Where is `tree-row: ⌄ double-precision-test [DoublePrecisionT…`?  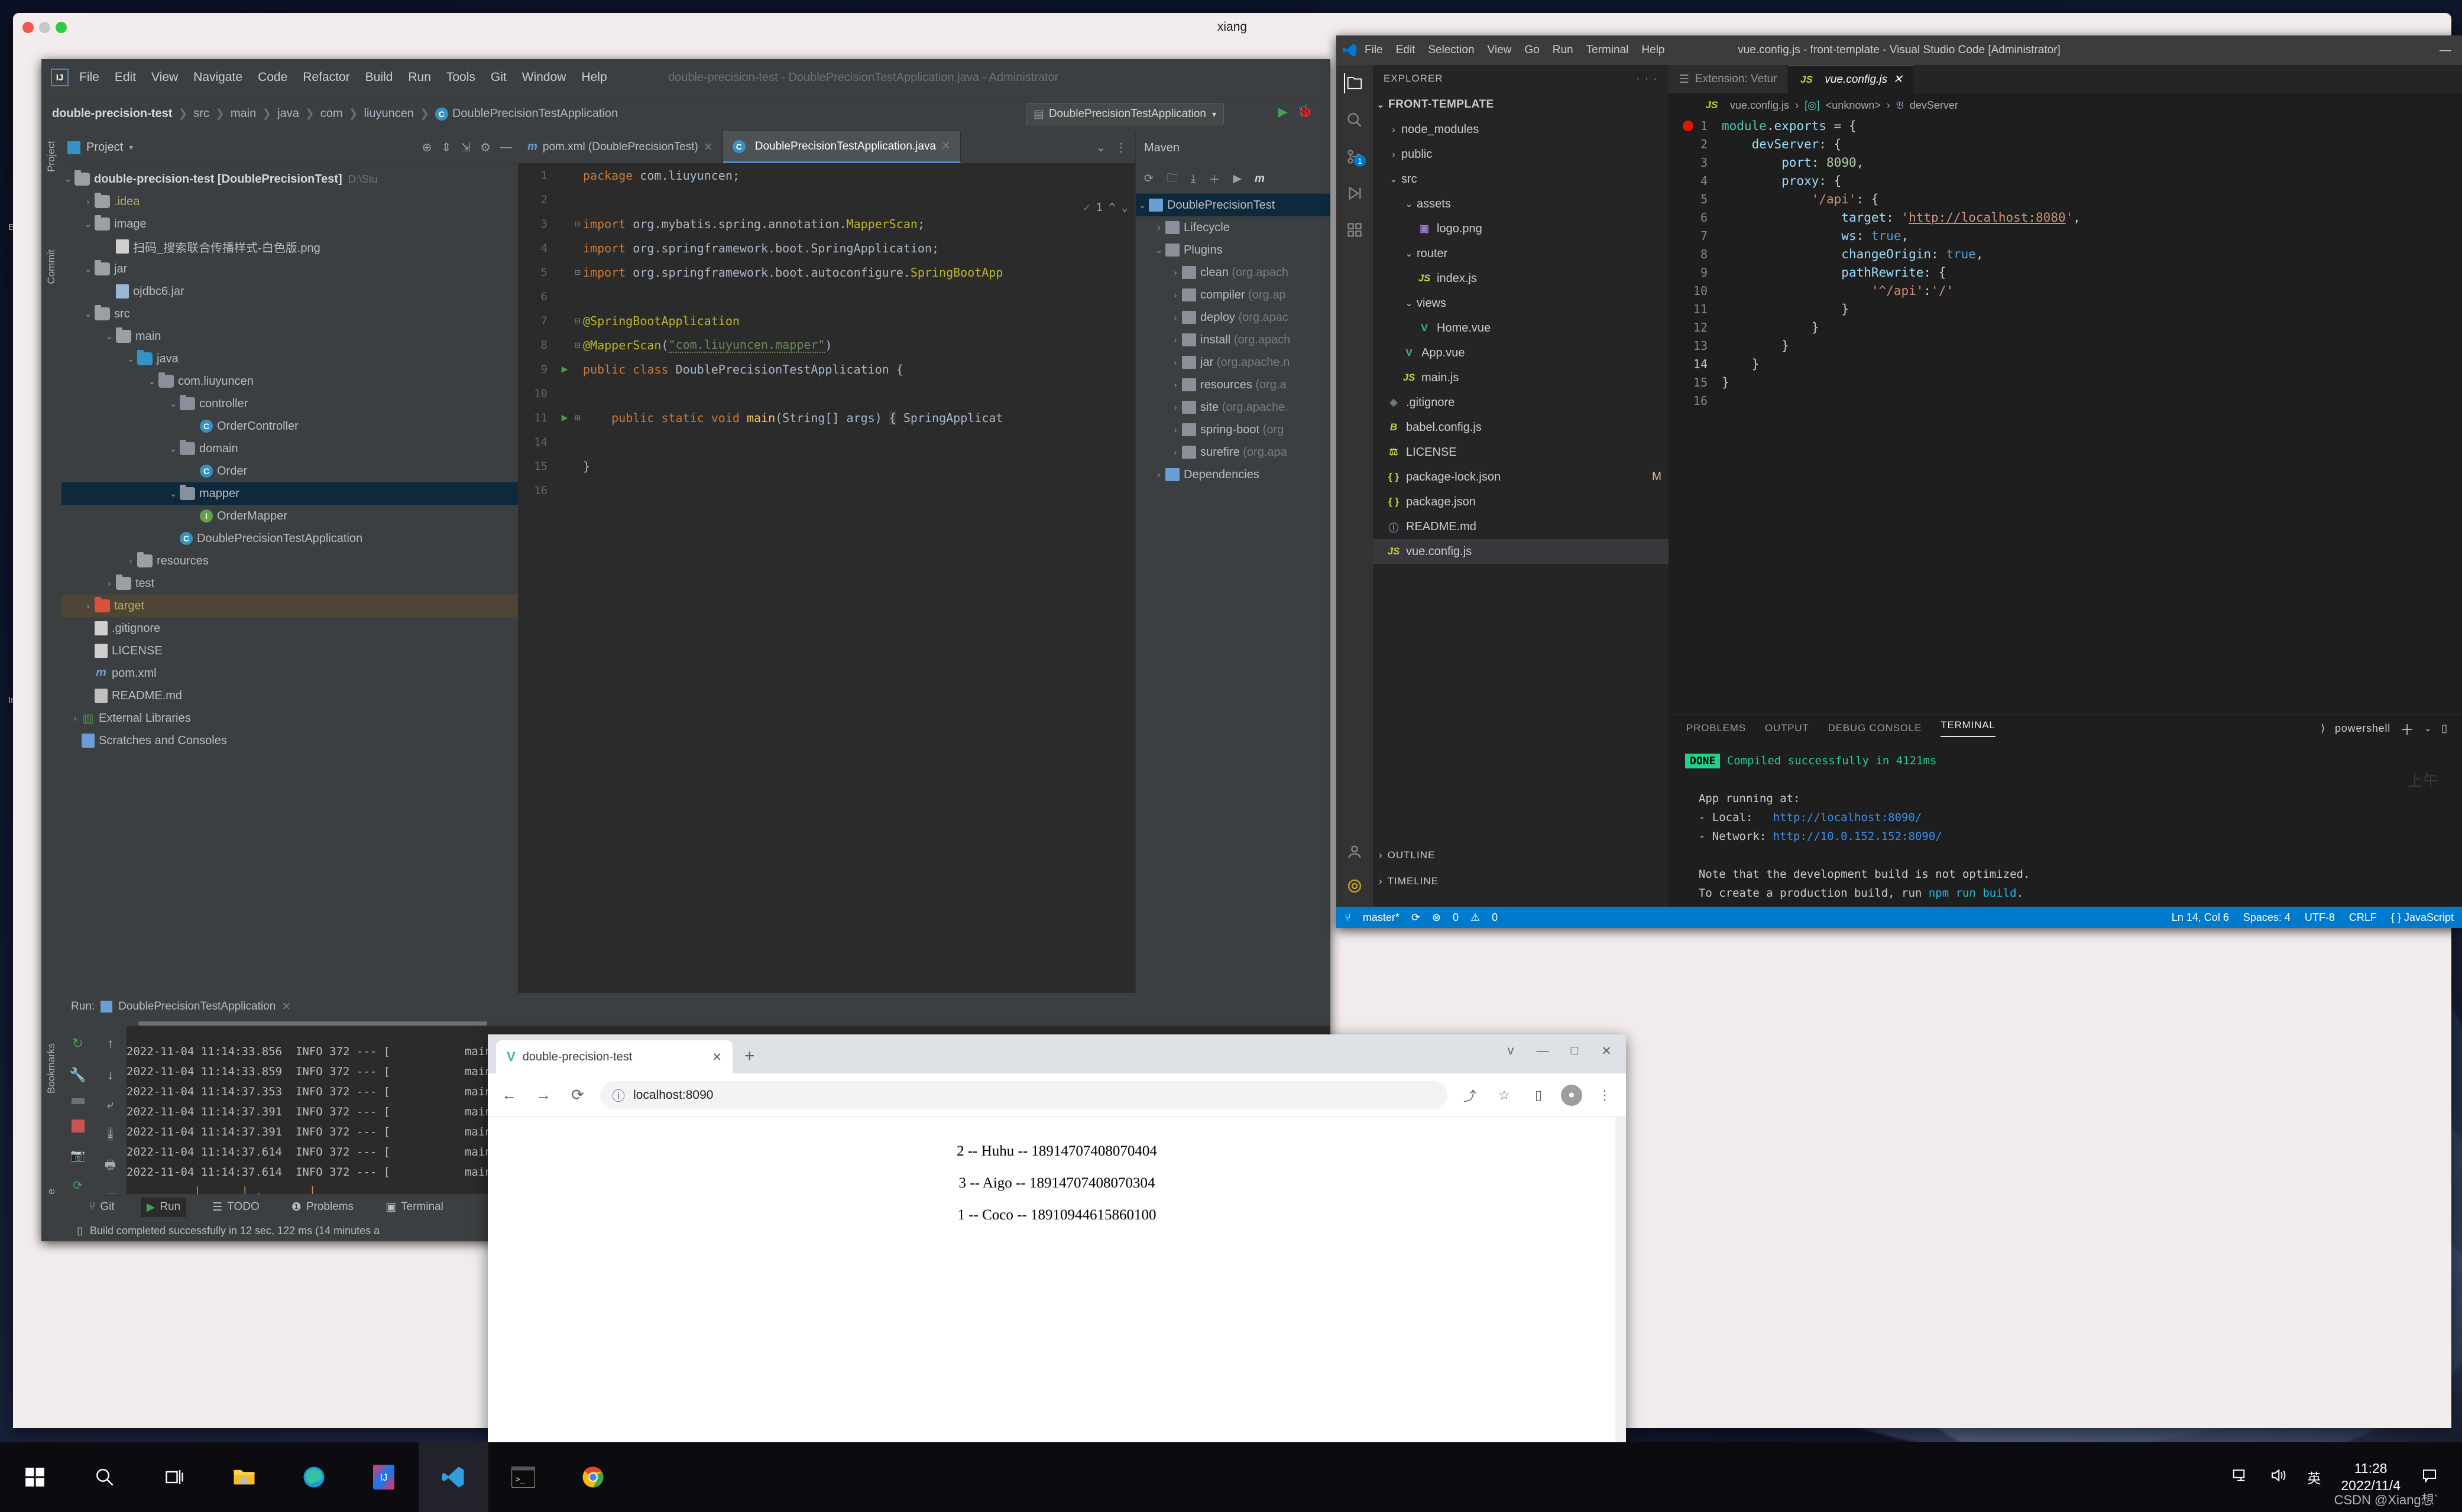
tree-row: ⌄ double-precision-test [DoublePrecisionT… is located at coordinates (289, 179).